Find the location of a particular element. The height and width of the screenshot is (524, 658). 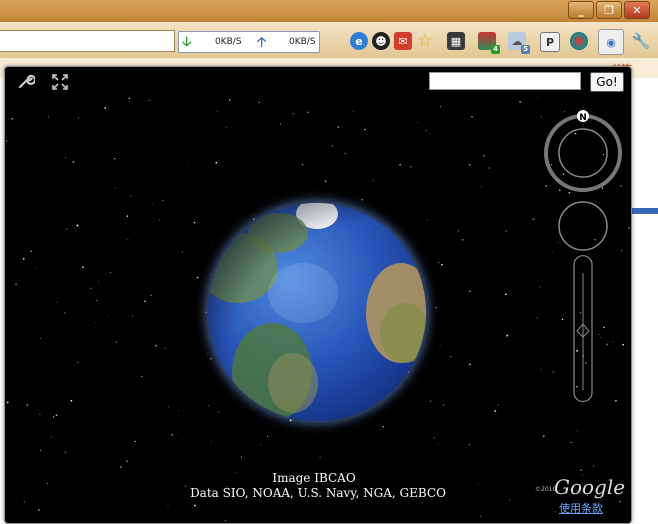

earth-search-input is located at coordinates (505, 81).